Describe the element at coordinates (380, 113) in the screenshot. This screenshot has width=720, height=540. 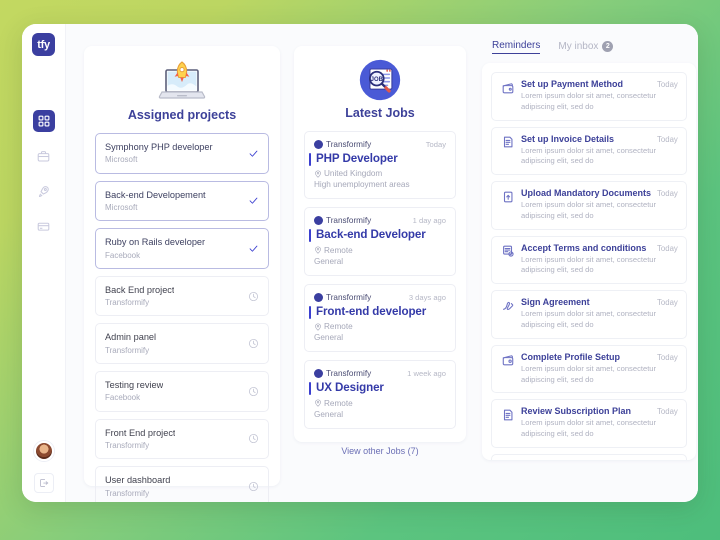
I see `page-title-jobs: Latest Jobs` at that location.